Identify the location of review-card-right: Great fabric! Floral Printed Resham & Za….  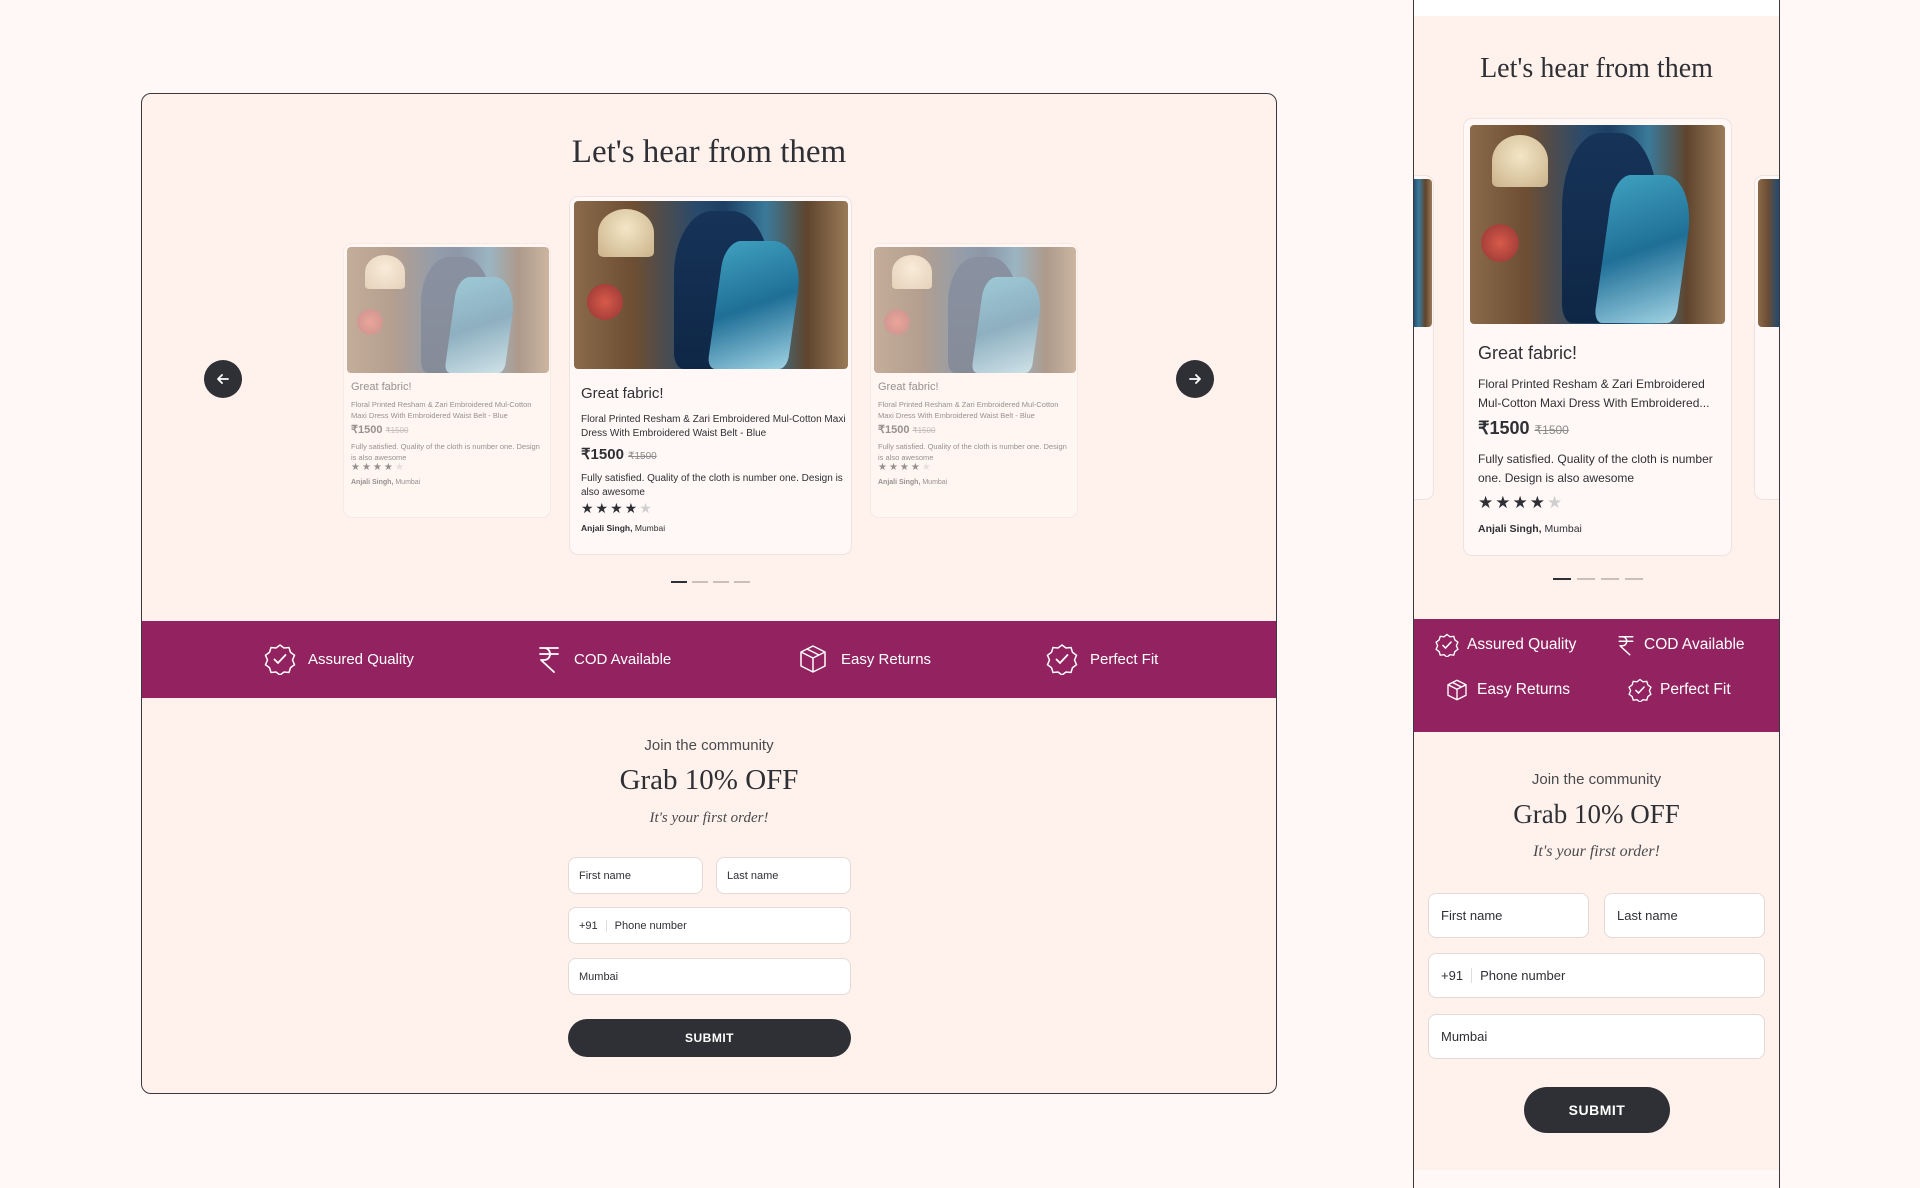
(974, 380).